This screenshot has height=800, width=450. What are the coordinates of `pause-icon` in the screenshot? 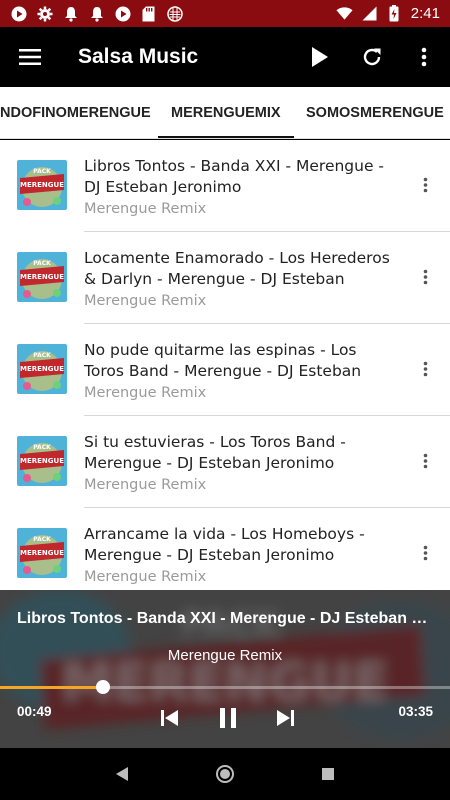 It's located at (228, 718).